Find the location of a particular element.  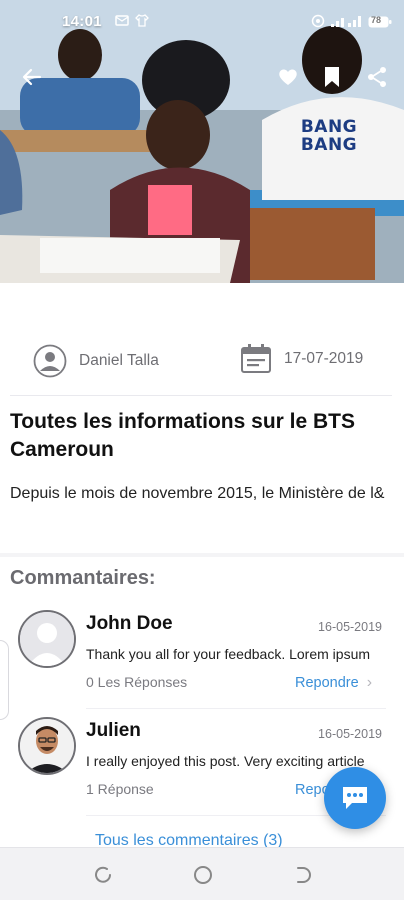

back-button is located at coordinates (32, 77).